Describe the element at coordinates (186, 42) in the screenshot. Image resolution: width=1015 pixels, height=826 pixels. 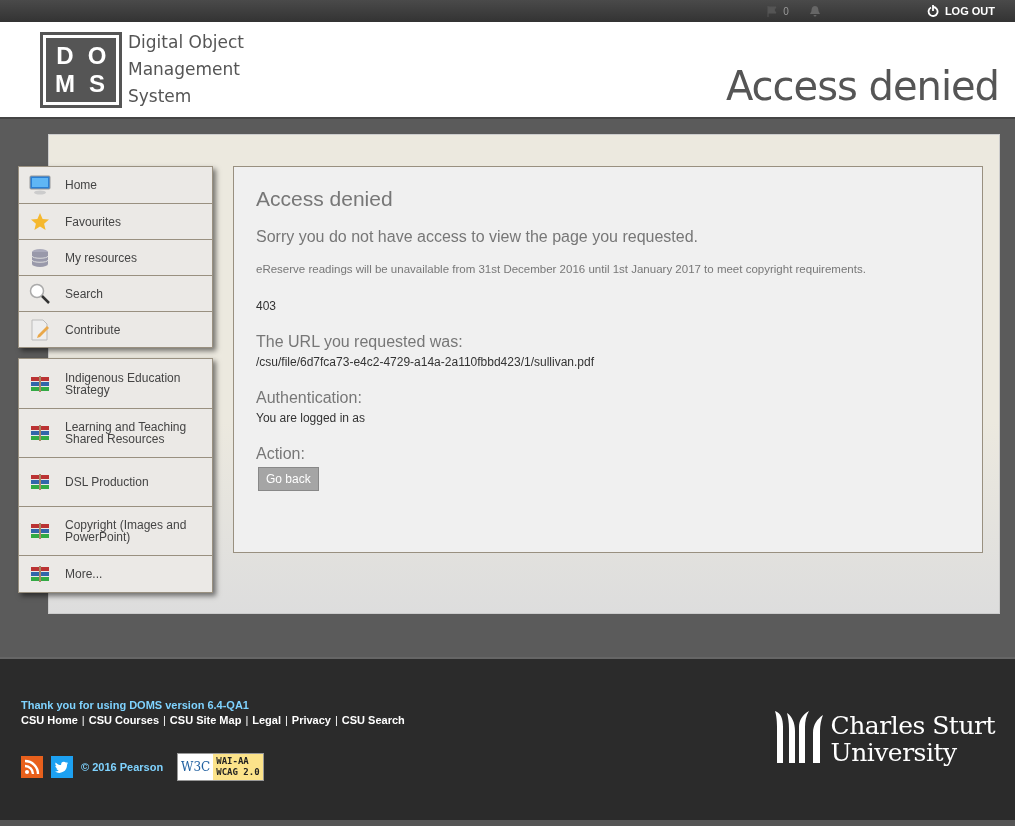
I see `logo-text: Digital Object` at that location.